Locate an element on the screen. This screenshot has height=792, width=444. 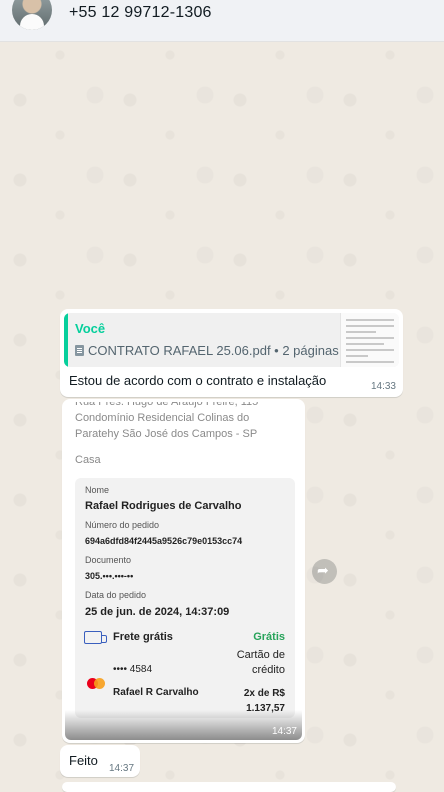
payment-method: Cartão de crédito is located at coordinates (261, 663).